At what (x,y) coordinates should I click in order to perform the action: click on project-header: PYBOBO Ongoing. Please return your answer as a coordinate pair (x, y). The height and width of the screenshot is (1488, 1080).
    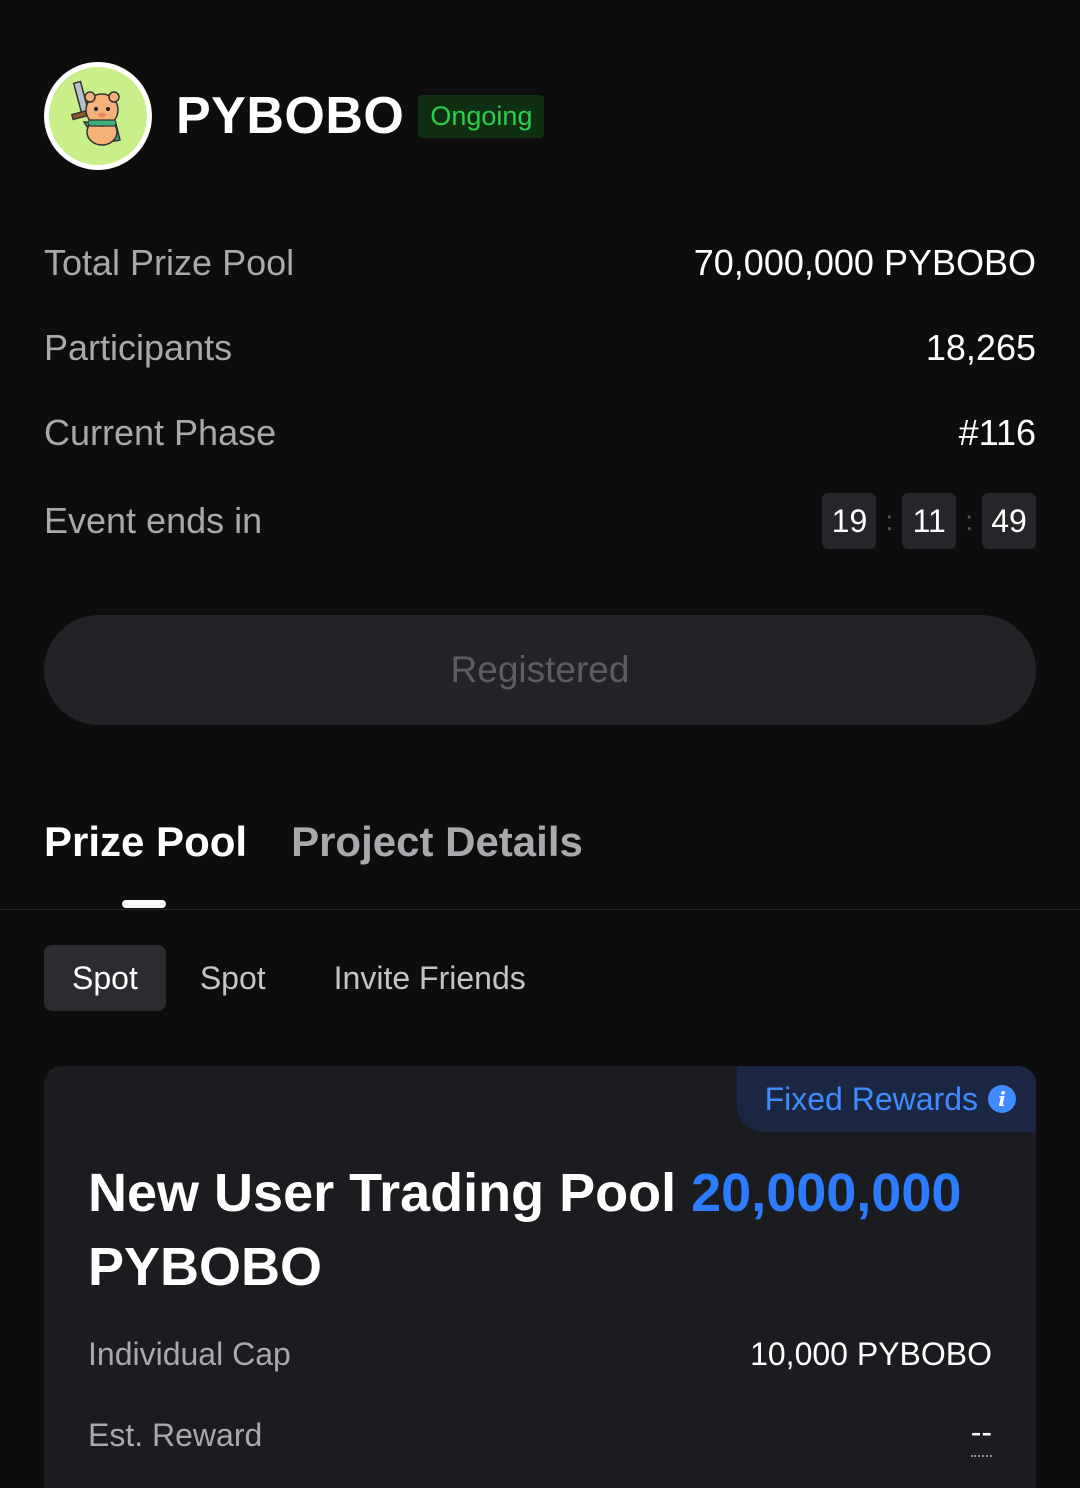
    Looking at the image, I should click on (294, 116).